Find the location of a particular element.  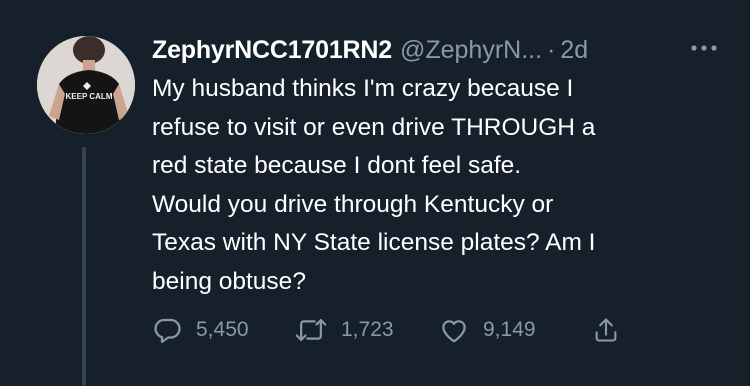

more-options-button is located at coordinates (704, 48).